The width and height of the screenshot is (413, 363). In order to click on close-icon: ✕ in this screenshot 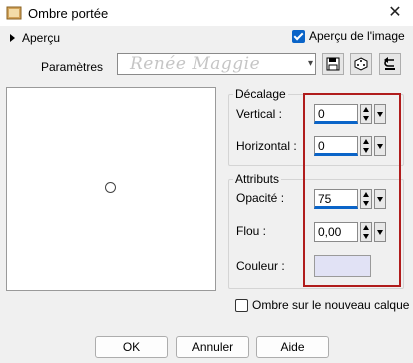, I will do `click(395, 13)`.